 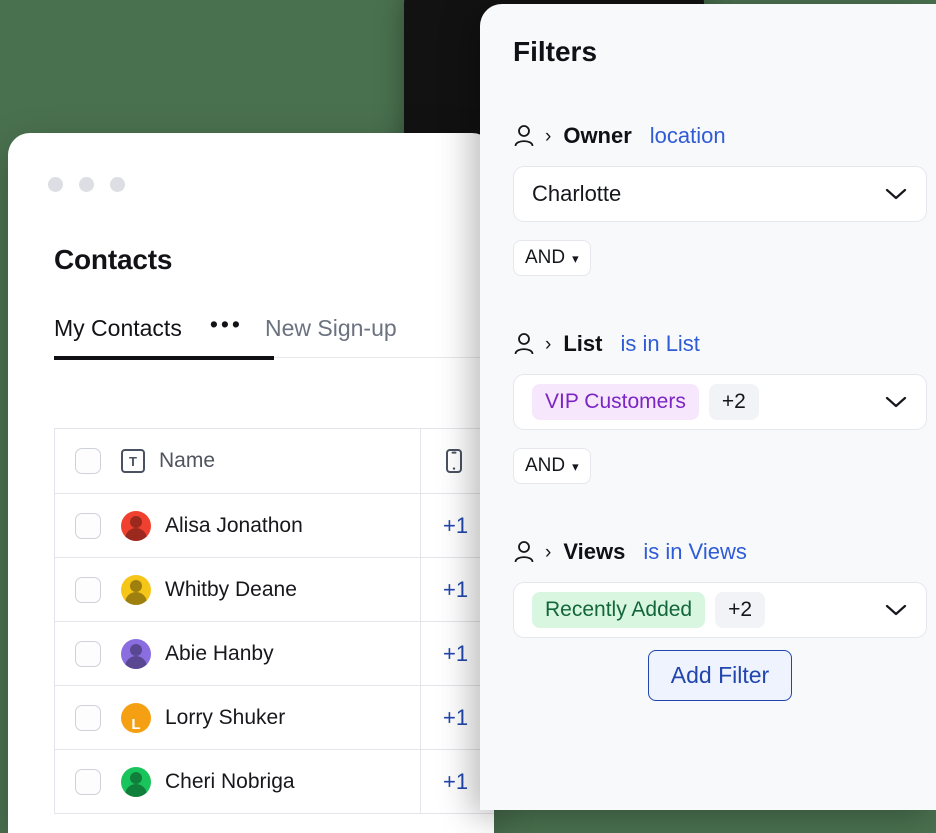 I want to click on row-name-cell: Whitby Deane, so click(x=271, y=589).